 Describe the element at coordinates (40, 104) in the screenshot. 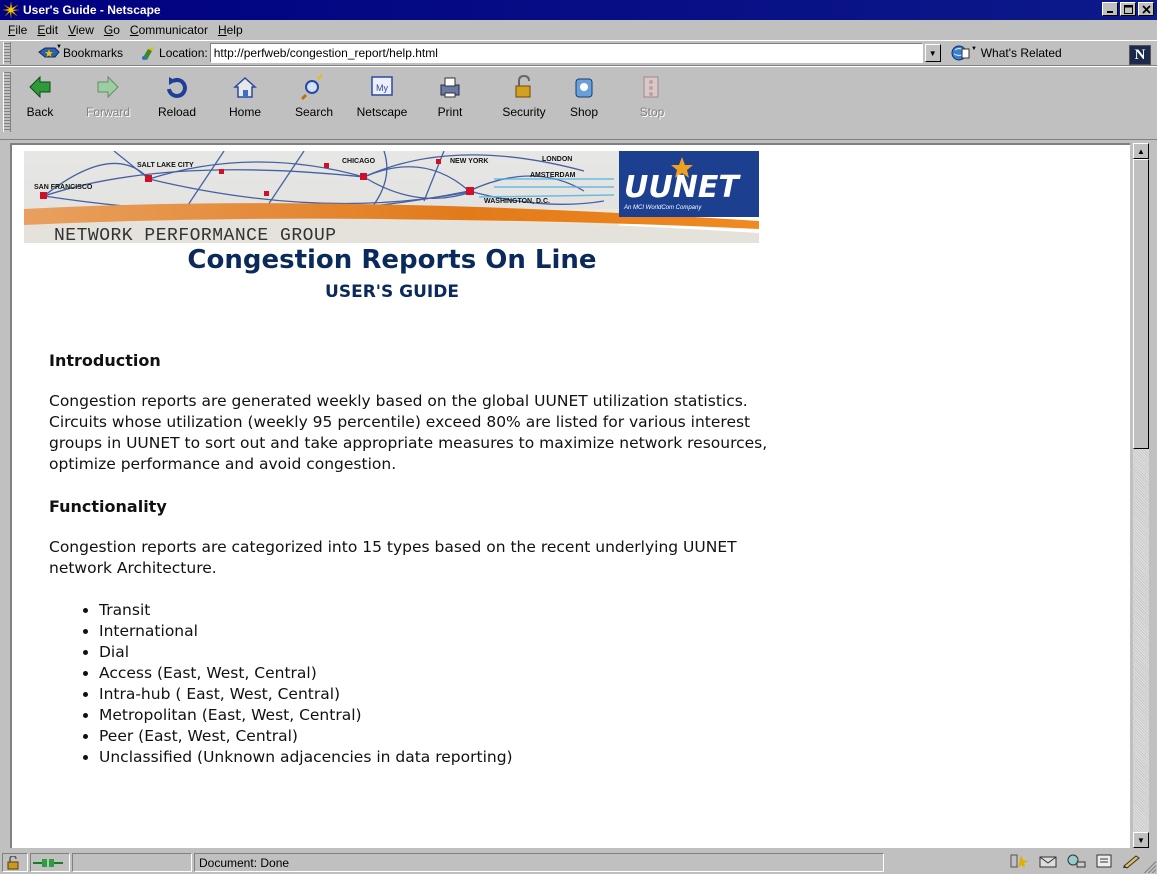

I see `back-button: Back` at that location.